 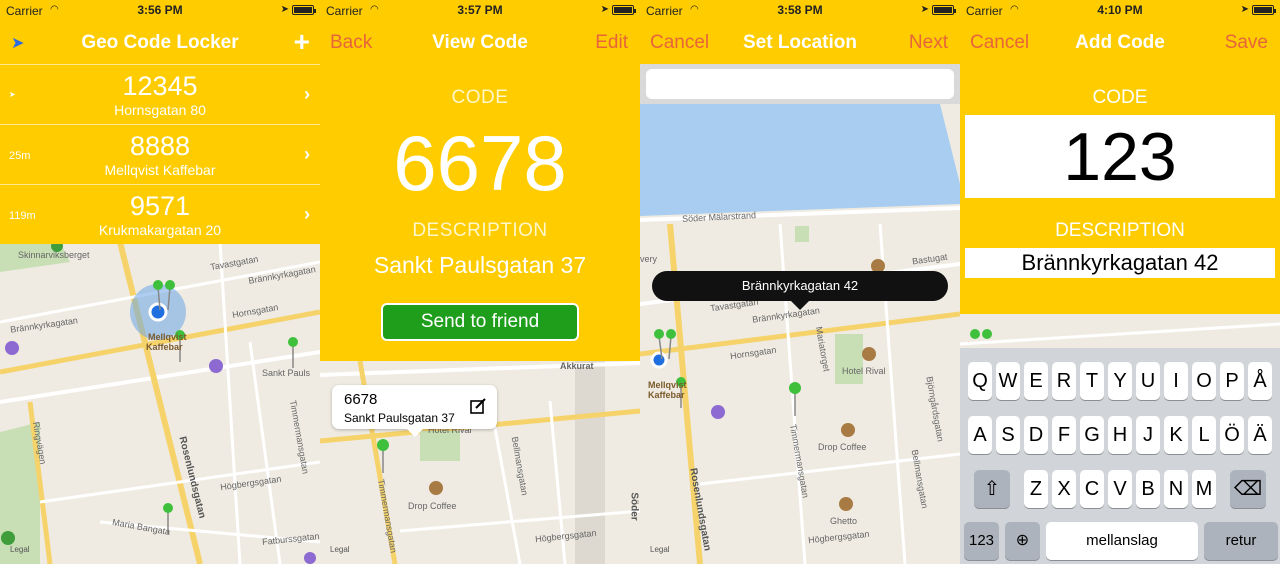 What do you see at coordinates (800, 10) in the screenshot?
I see `status-time: 3:58 PM` at bounding box center [800, 10].